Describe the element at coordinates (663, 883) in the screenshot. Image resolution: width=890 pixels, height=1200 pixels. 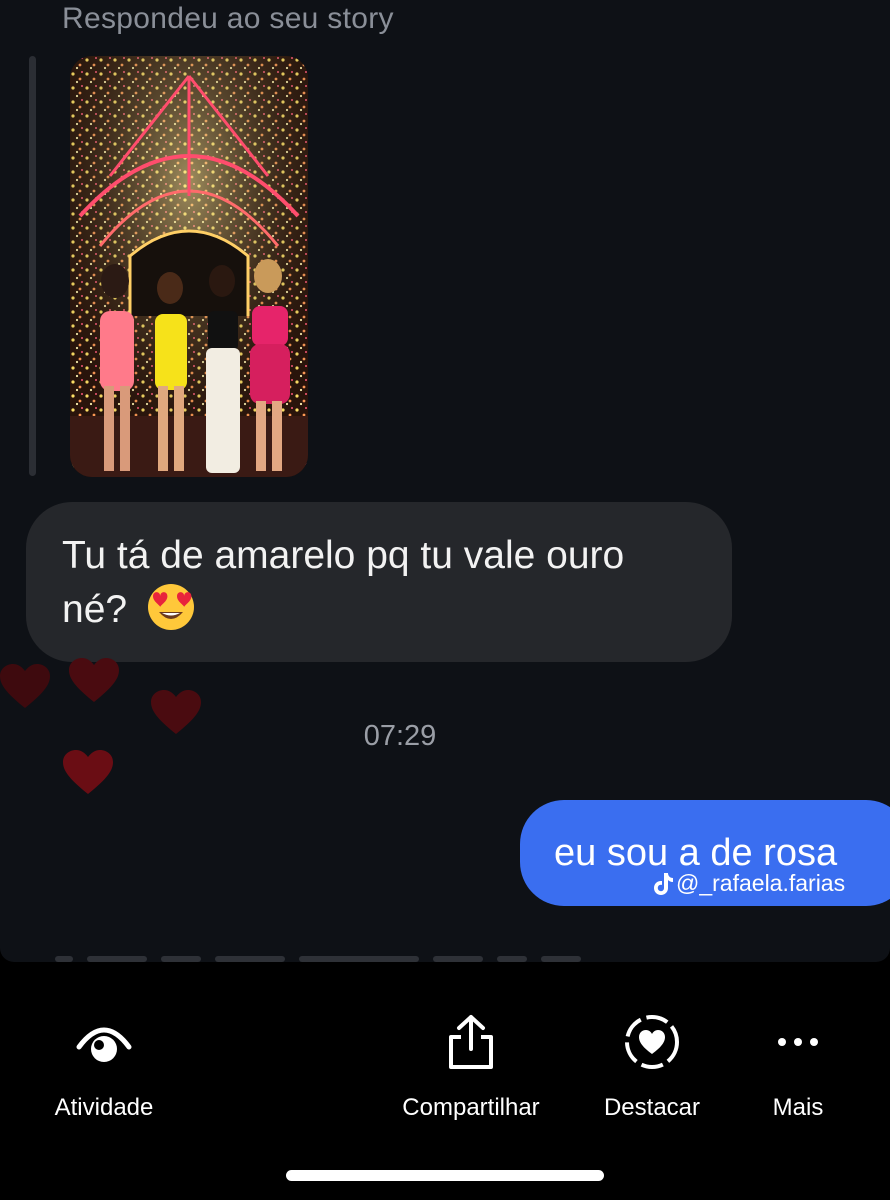
I see `tiktok-icon` at that location.